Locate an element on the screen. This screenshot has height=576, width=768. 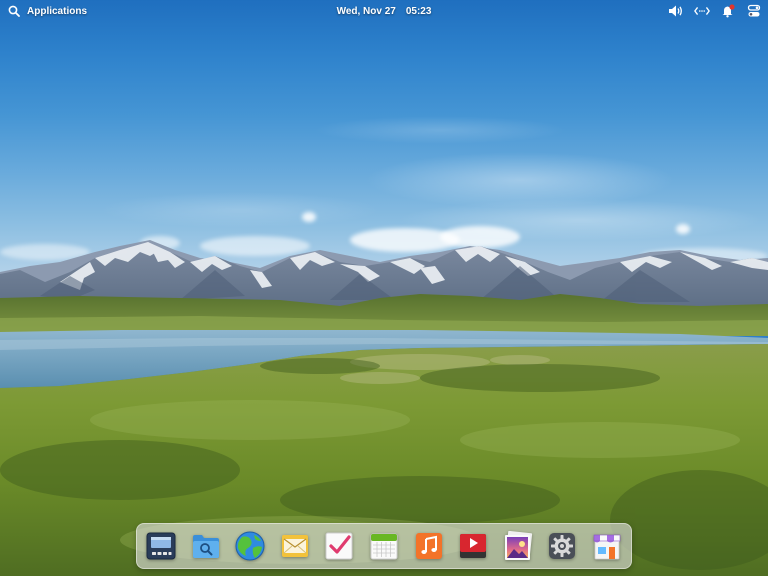
dock-item-tasks is located at coordinates (339, 546).